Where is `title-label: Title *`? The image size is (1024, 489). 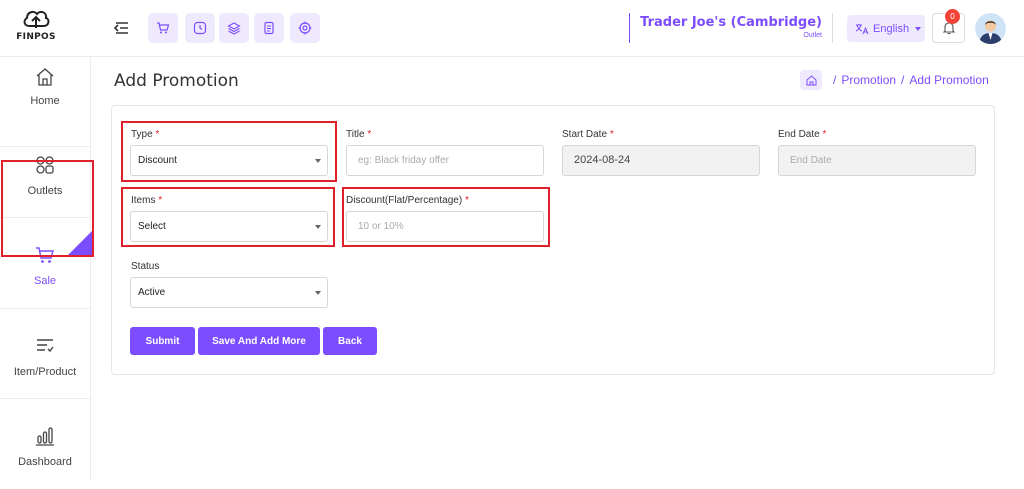
title-label: Title * is located at coordinates (359, 134).